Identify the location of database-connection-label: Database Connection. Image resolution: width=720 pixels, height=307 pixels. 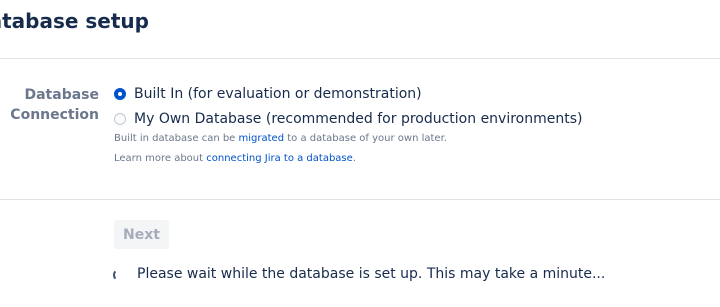
(49, 105).